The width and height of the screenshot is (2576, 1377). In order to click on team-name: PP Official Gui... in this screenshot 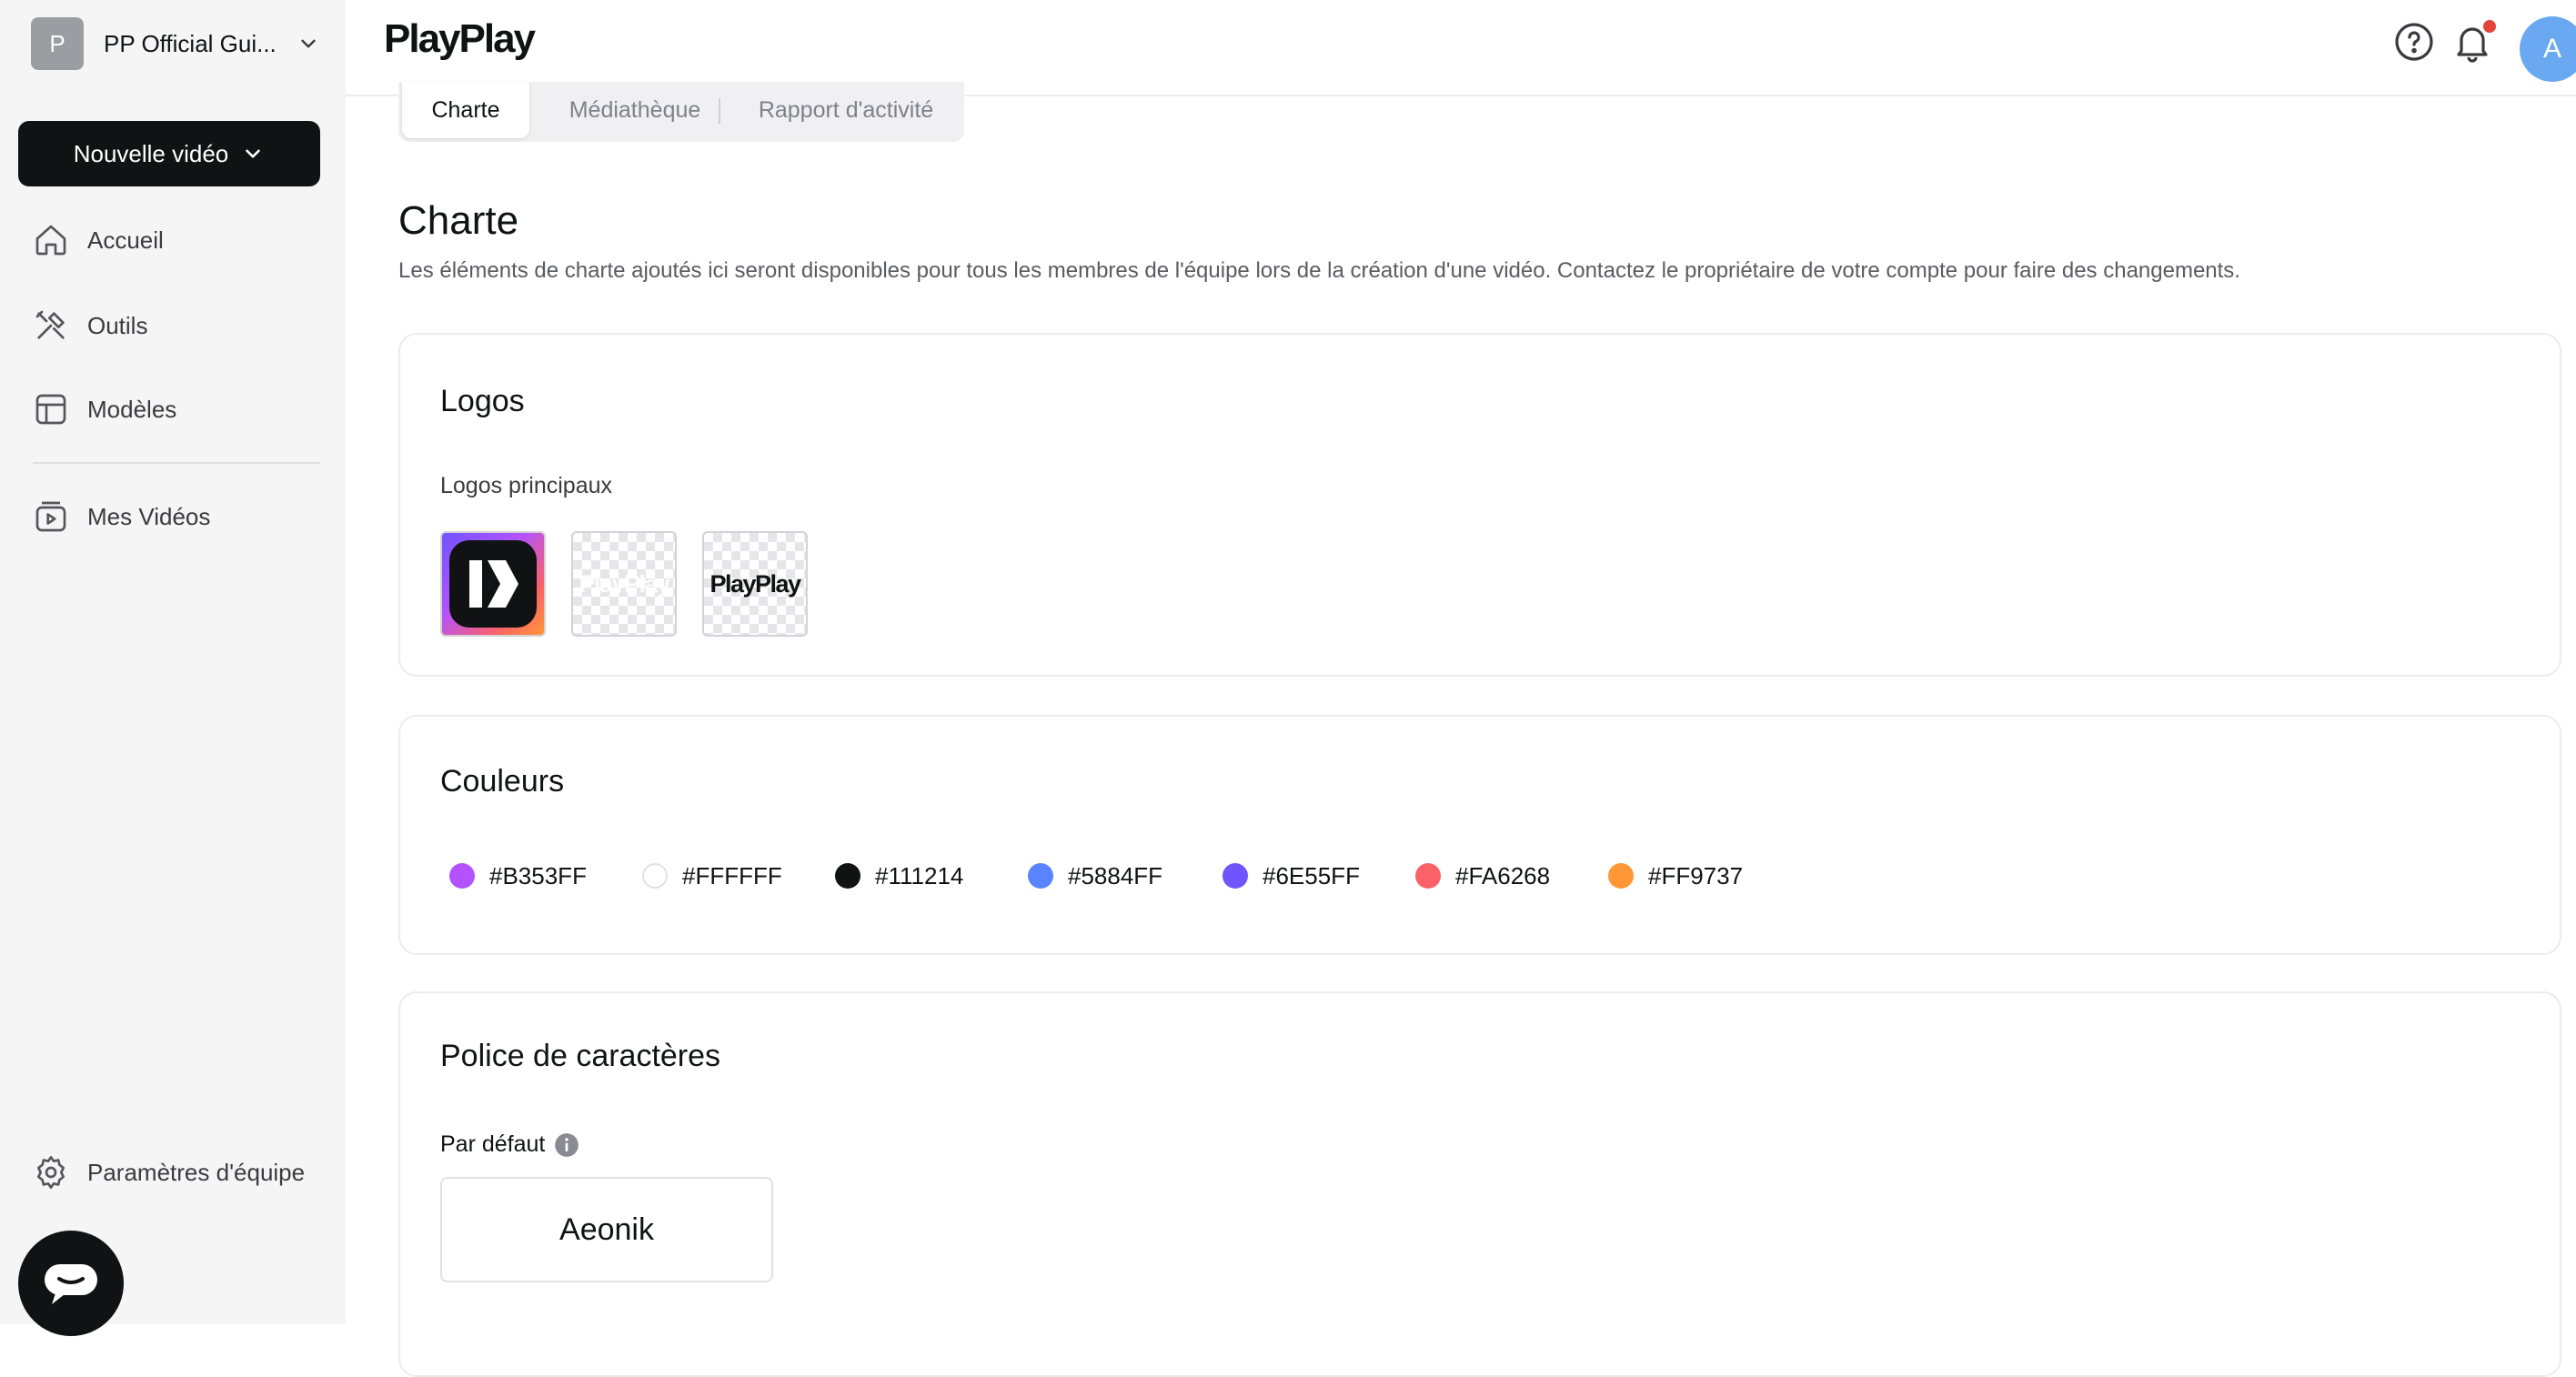, I will do `click(190, 43)`.